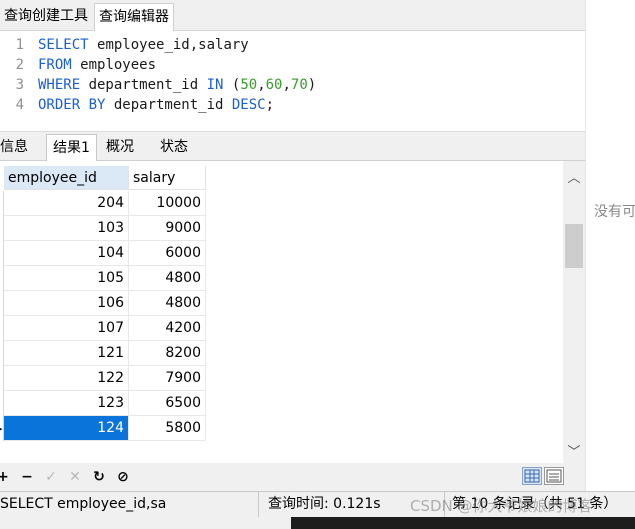 Image resolution: width=635 pixels, height=529 pixels. I want to click on cell-employee-id: 107, so click(66, 328).